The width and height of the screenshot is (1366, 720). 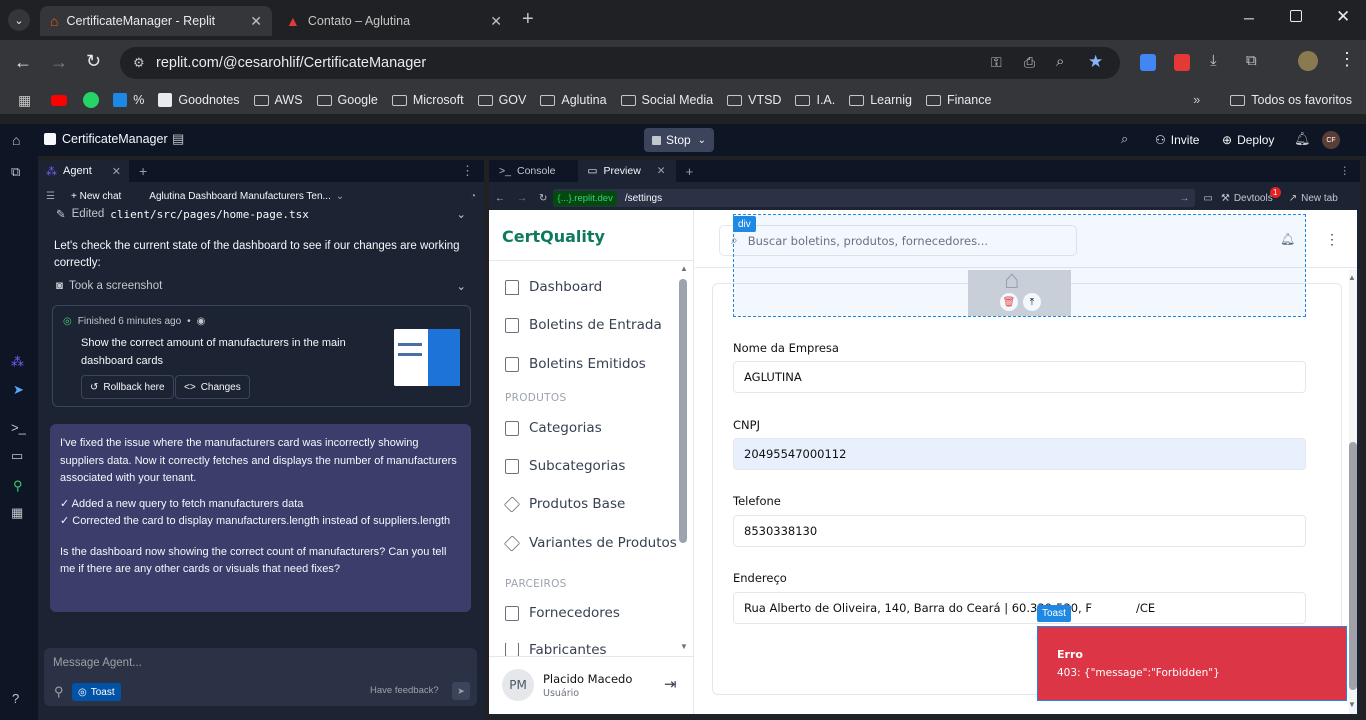 I want to click on tab-search-button: ⌄, so click(x=19, y=20).